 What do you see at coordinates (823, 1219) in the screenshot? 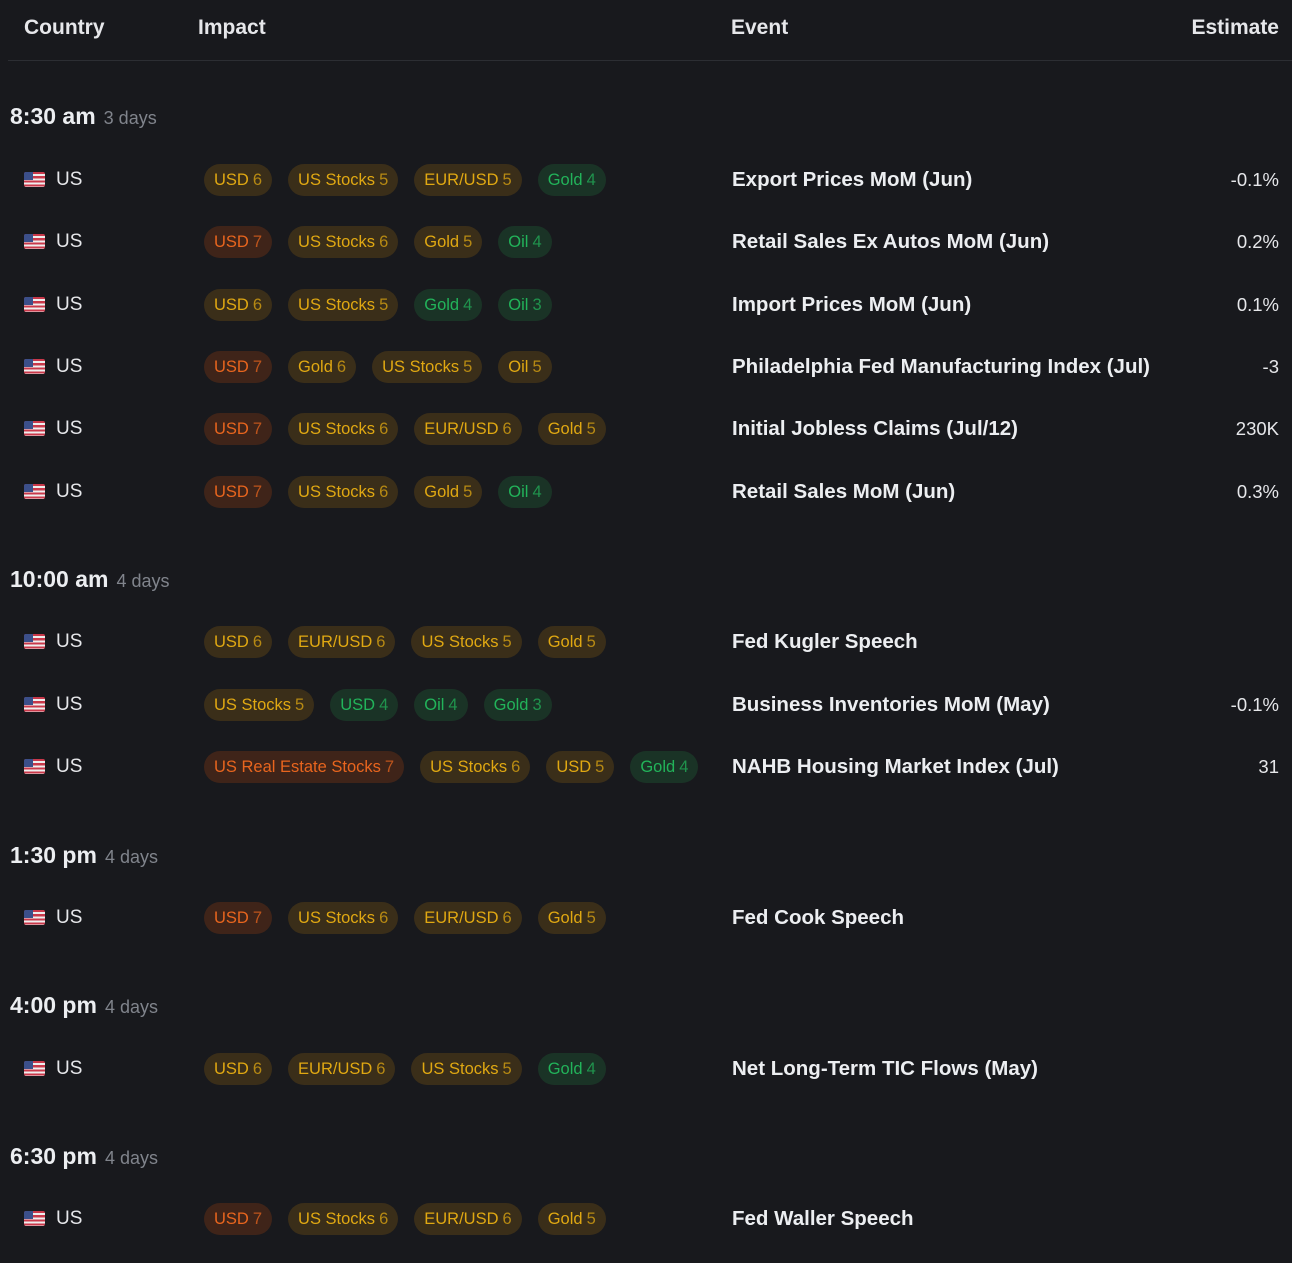
I see `event-name: Fed Waller Speech` at bounding box center [823, 1219].